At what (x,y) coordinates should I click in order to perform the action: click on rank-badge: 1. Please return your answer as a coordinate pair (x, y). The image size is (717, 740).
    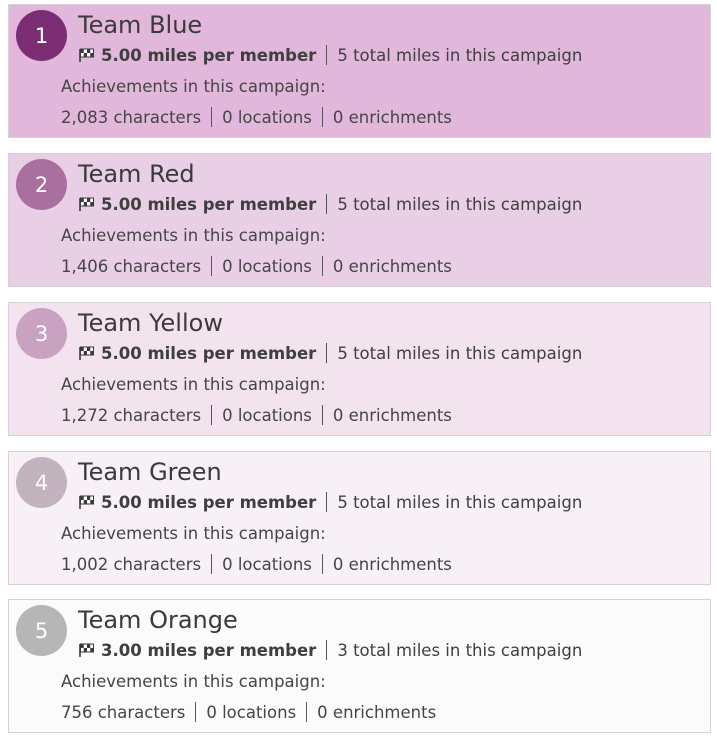
    Looking at the image, I should click on (41, 35).